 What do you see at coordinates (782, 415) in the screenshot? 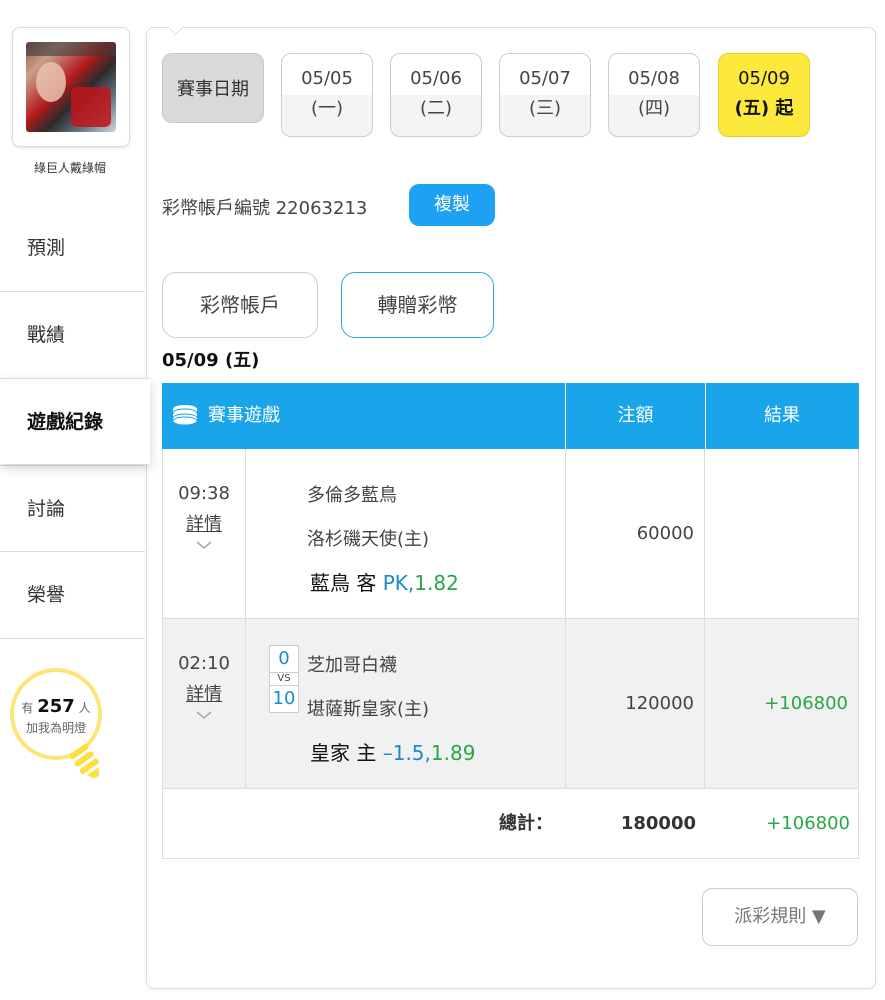
I see `header-result: 結果` at bounding box center [782, 415].